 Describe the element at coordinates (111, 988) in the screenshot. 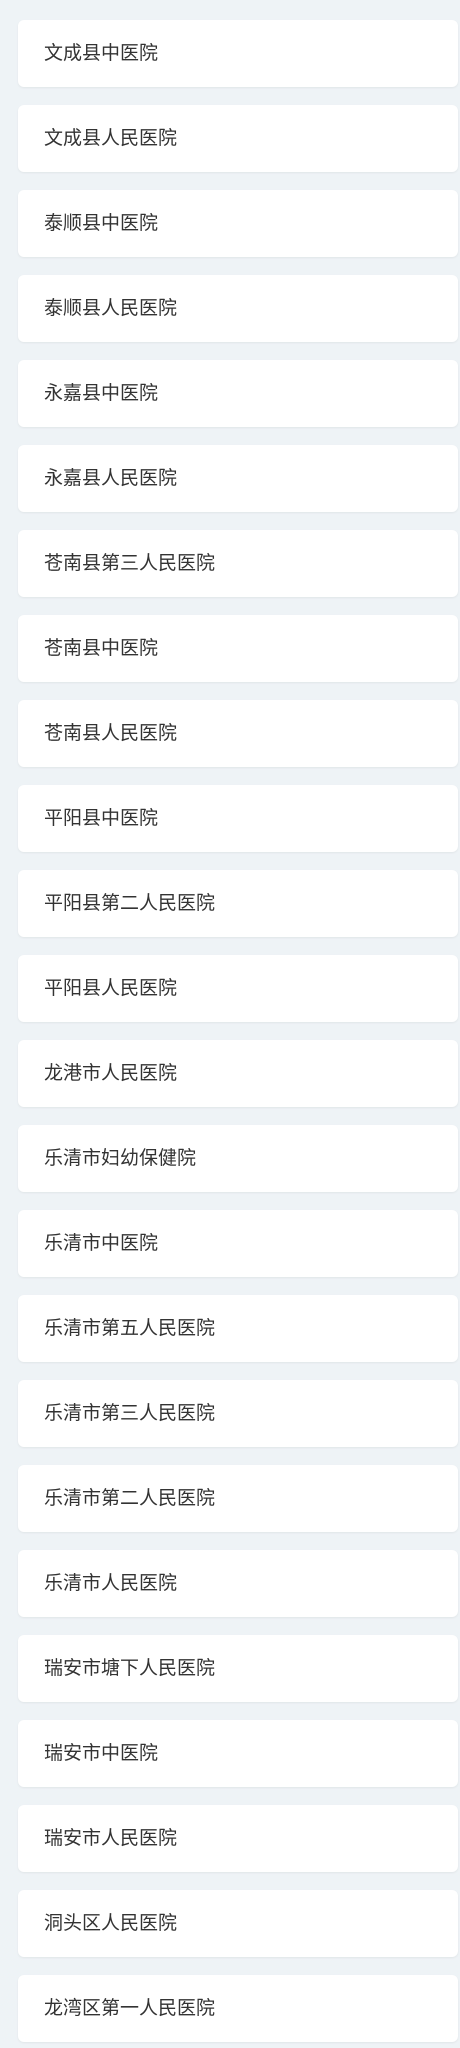

I see `hospital-name: 平阳县人民医院` at that location.